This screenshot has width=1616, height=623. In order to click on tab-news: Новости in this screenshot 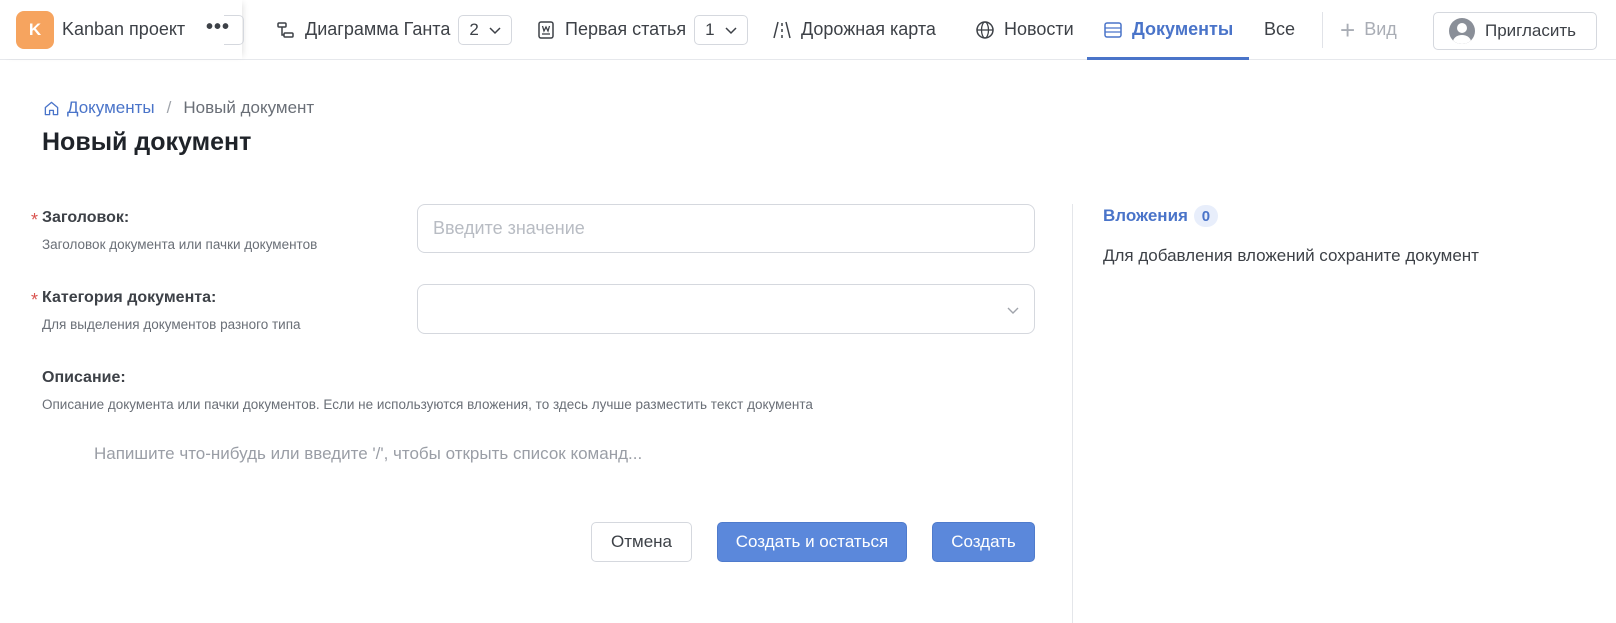, I will do `click(1024, 29)`.